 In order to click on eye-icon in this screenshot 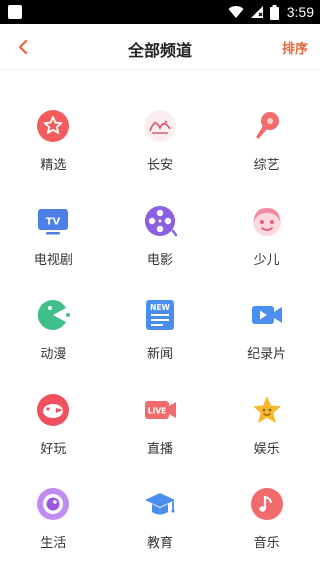, I will do `click(53, 504)`.